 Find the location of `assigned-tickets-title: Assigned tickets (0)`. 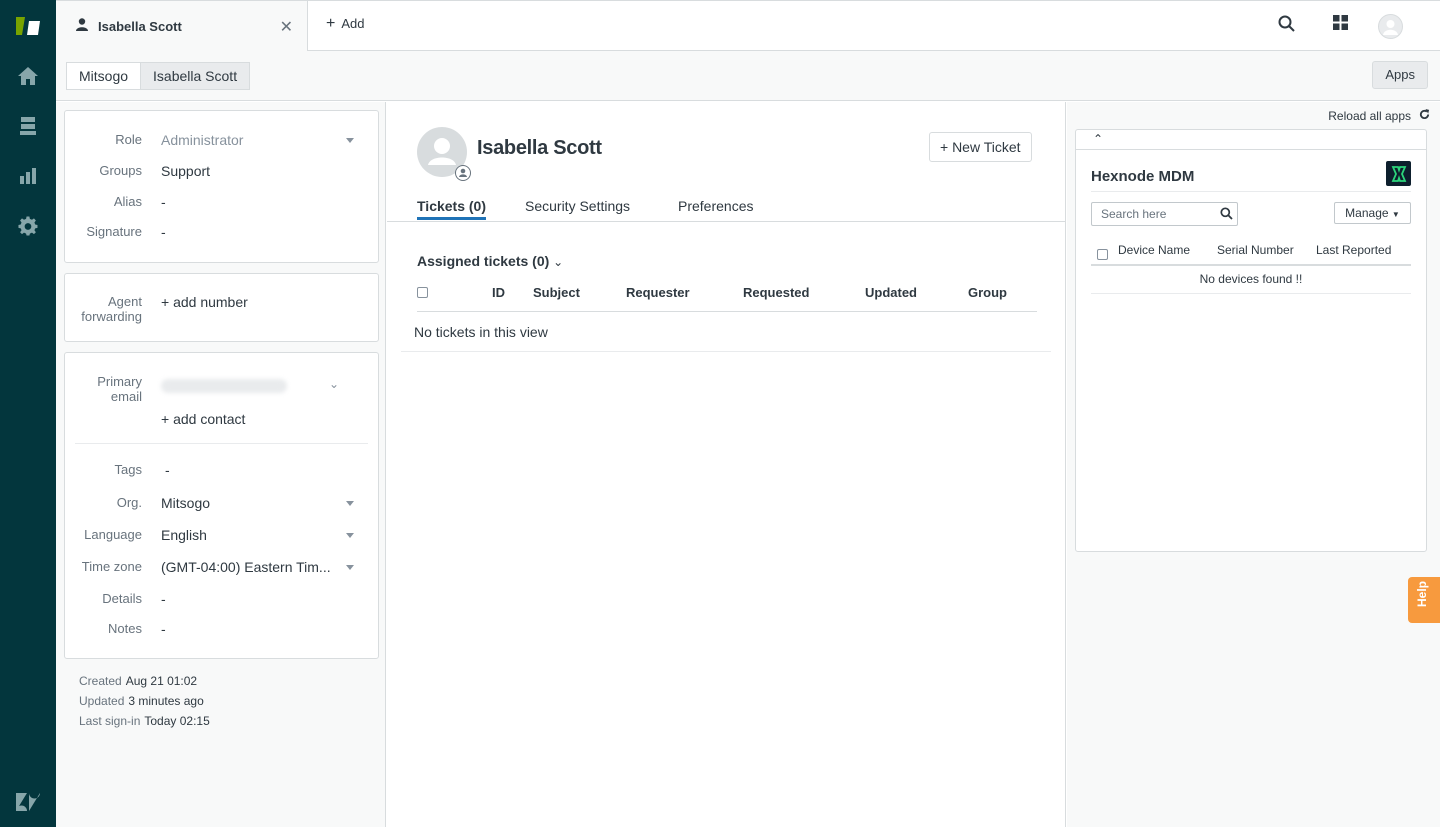

assigned-tickets-title: Assigned tickets (0) is located at coordinates (483, 261).